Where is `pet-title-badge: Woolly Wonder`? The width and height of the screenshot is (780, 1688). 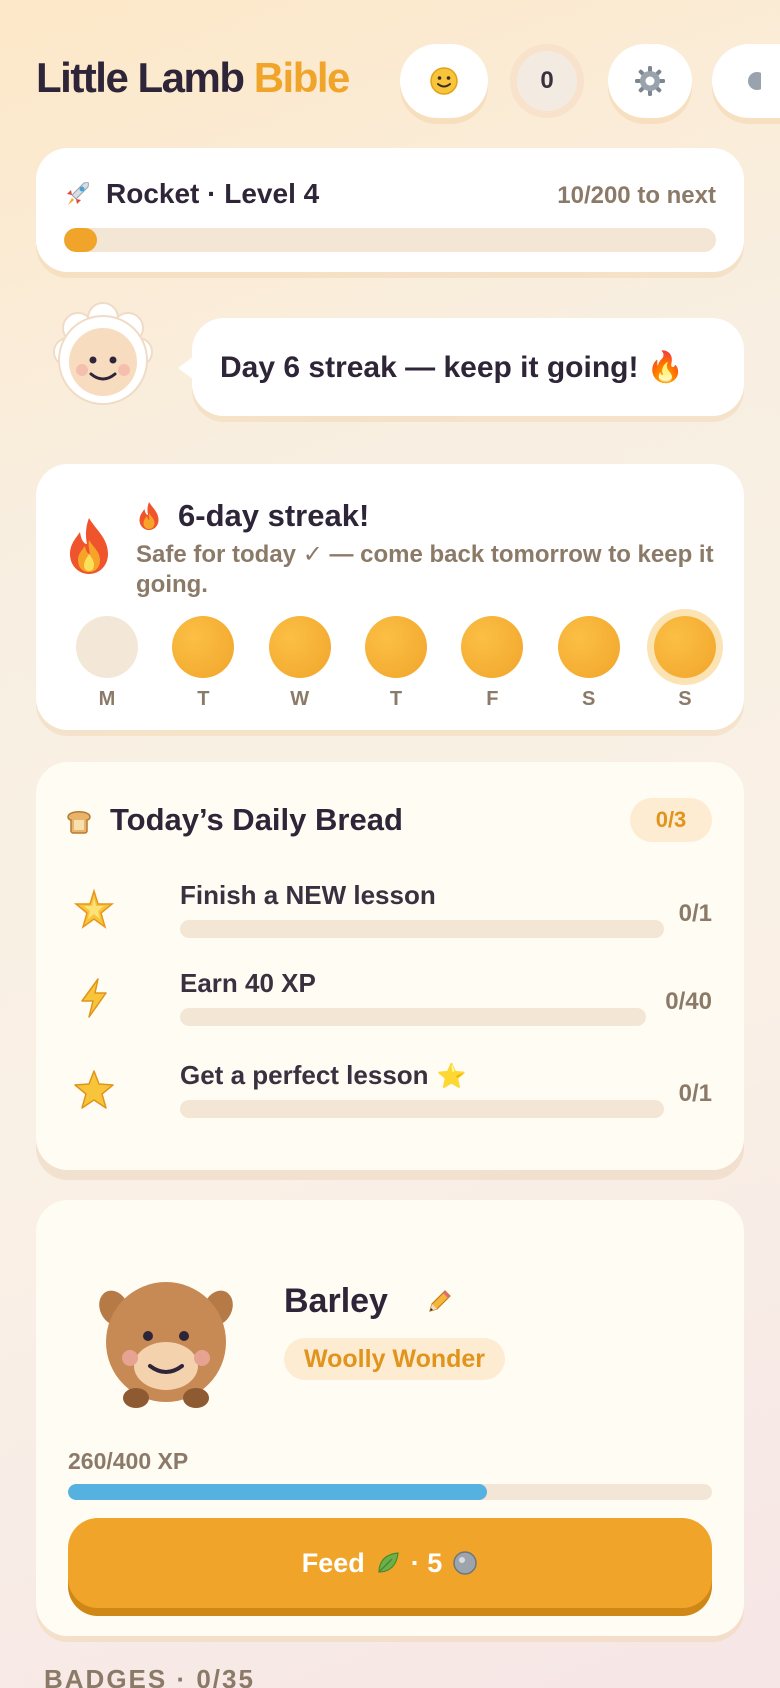 pet-title-badge: Woolly Wonder is located at coordinates (395, 1359).